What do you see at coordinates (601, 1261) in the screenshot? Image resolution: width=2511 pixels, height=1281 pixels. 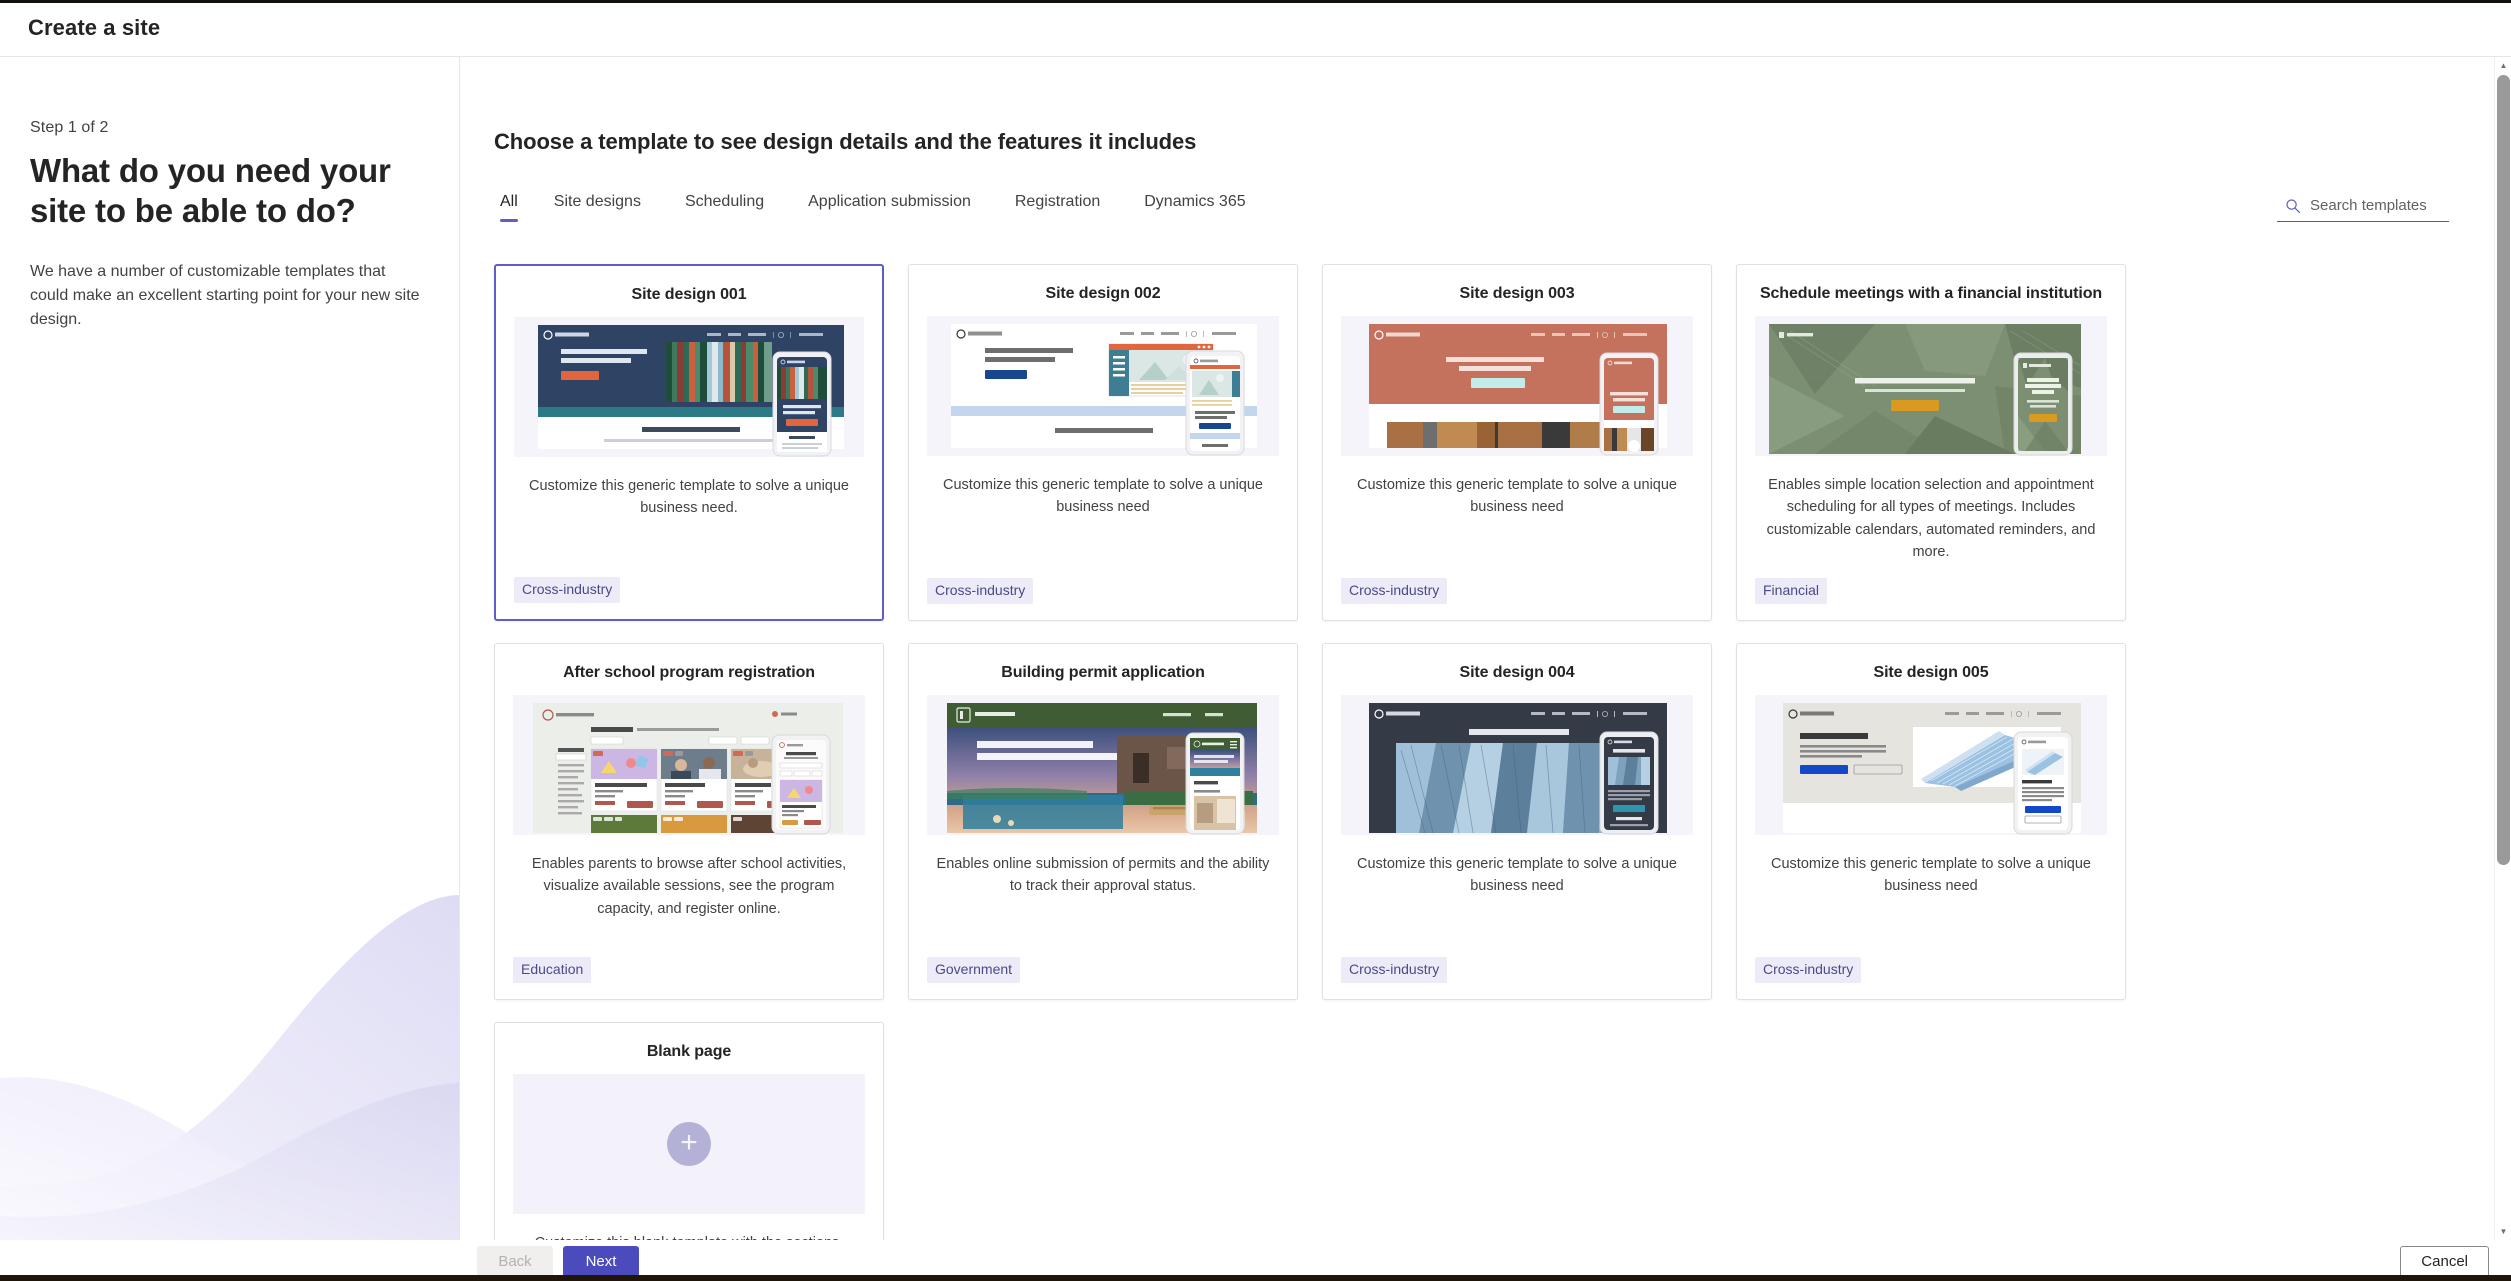 I see `next-button: Next` at bounding box center [601, 1261].